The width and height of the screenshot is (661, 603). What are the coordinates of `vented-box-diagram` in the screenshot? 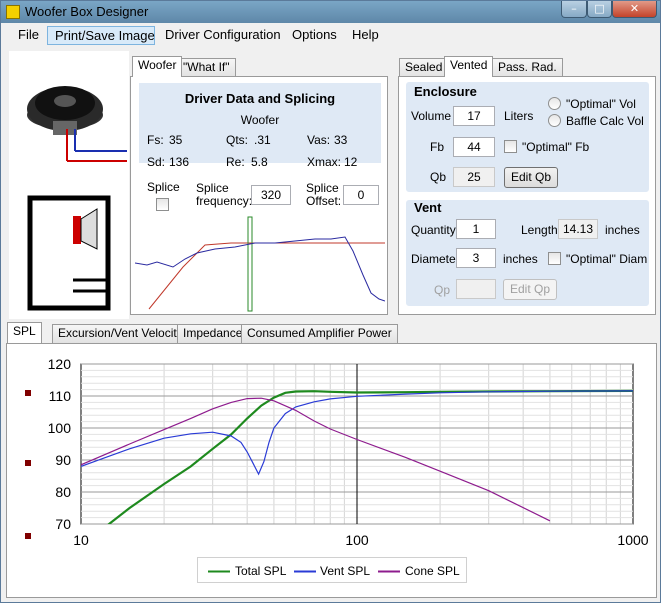 It's located at (69, 253).